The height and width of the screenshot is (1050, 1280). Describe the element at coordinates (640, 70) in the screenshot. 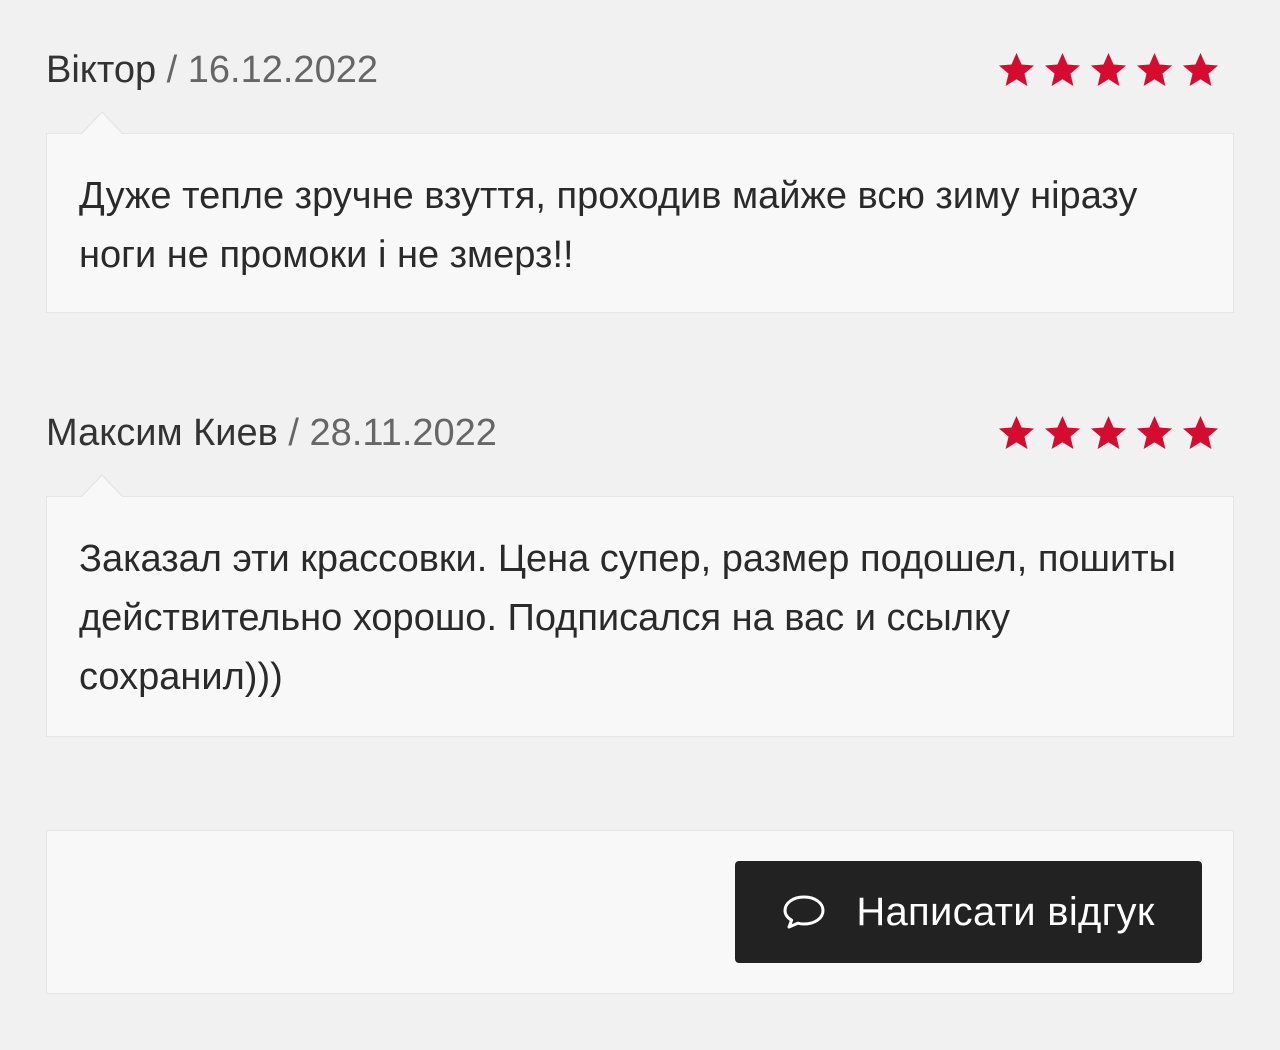

I see `review-header: Віктор / 16.12.2022` at that location.